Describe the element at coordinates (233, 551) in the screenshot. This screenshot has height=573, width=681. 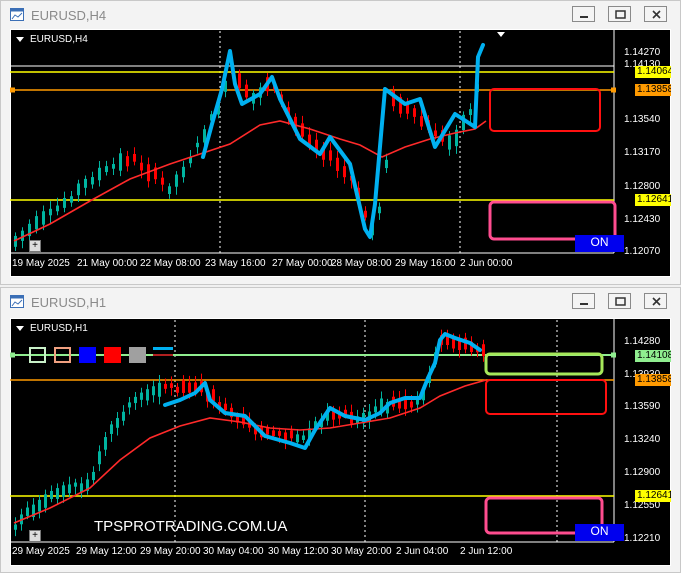
I see `time-label: 30 May 04:00` at that location.